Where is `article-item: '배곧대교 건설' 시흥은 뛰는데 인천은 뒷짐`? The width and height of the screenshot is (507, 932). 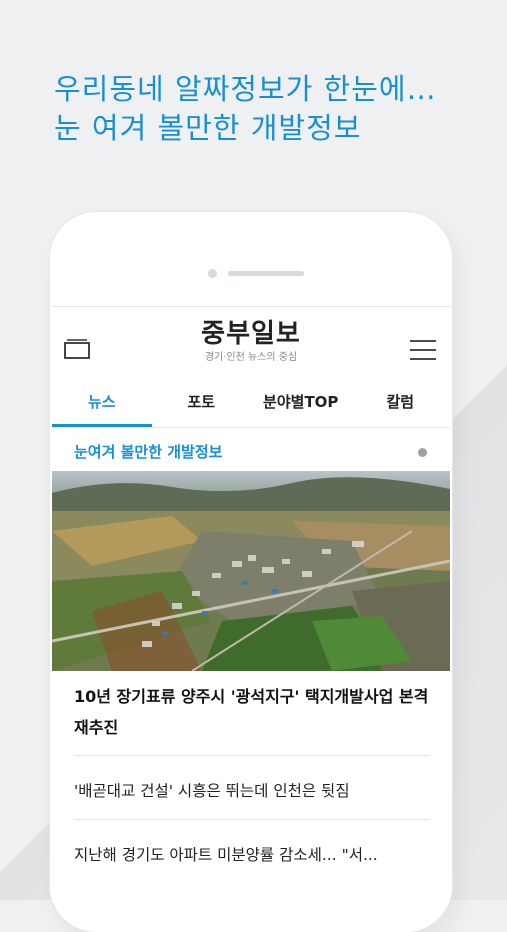 article-item: '배곧대교 건설' 시흥은 뛰는데 인천은 뒷짐 is located at coordinates (252, 790).